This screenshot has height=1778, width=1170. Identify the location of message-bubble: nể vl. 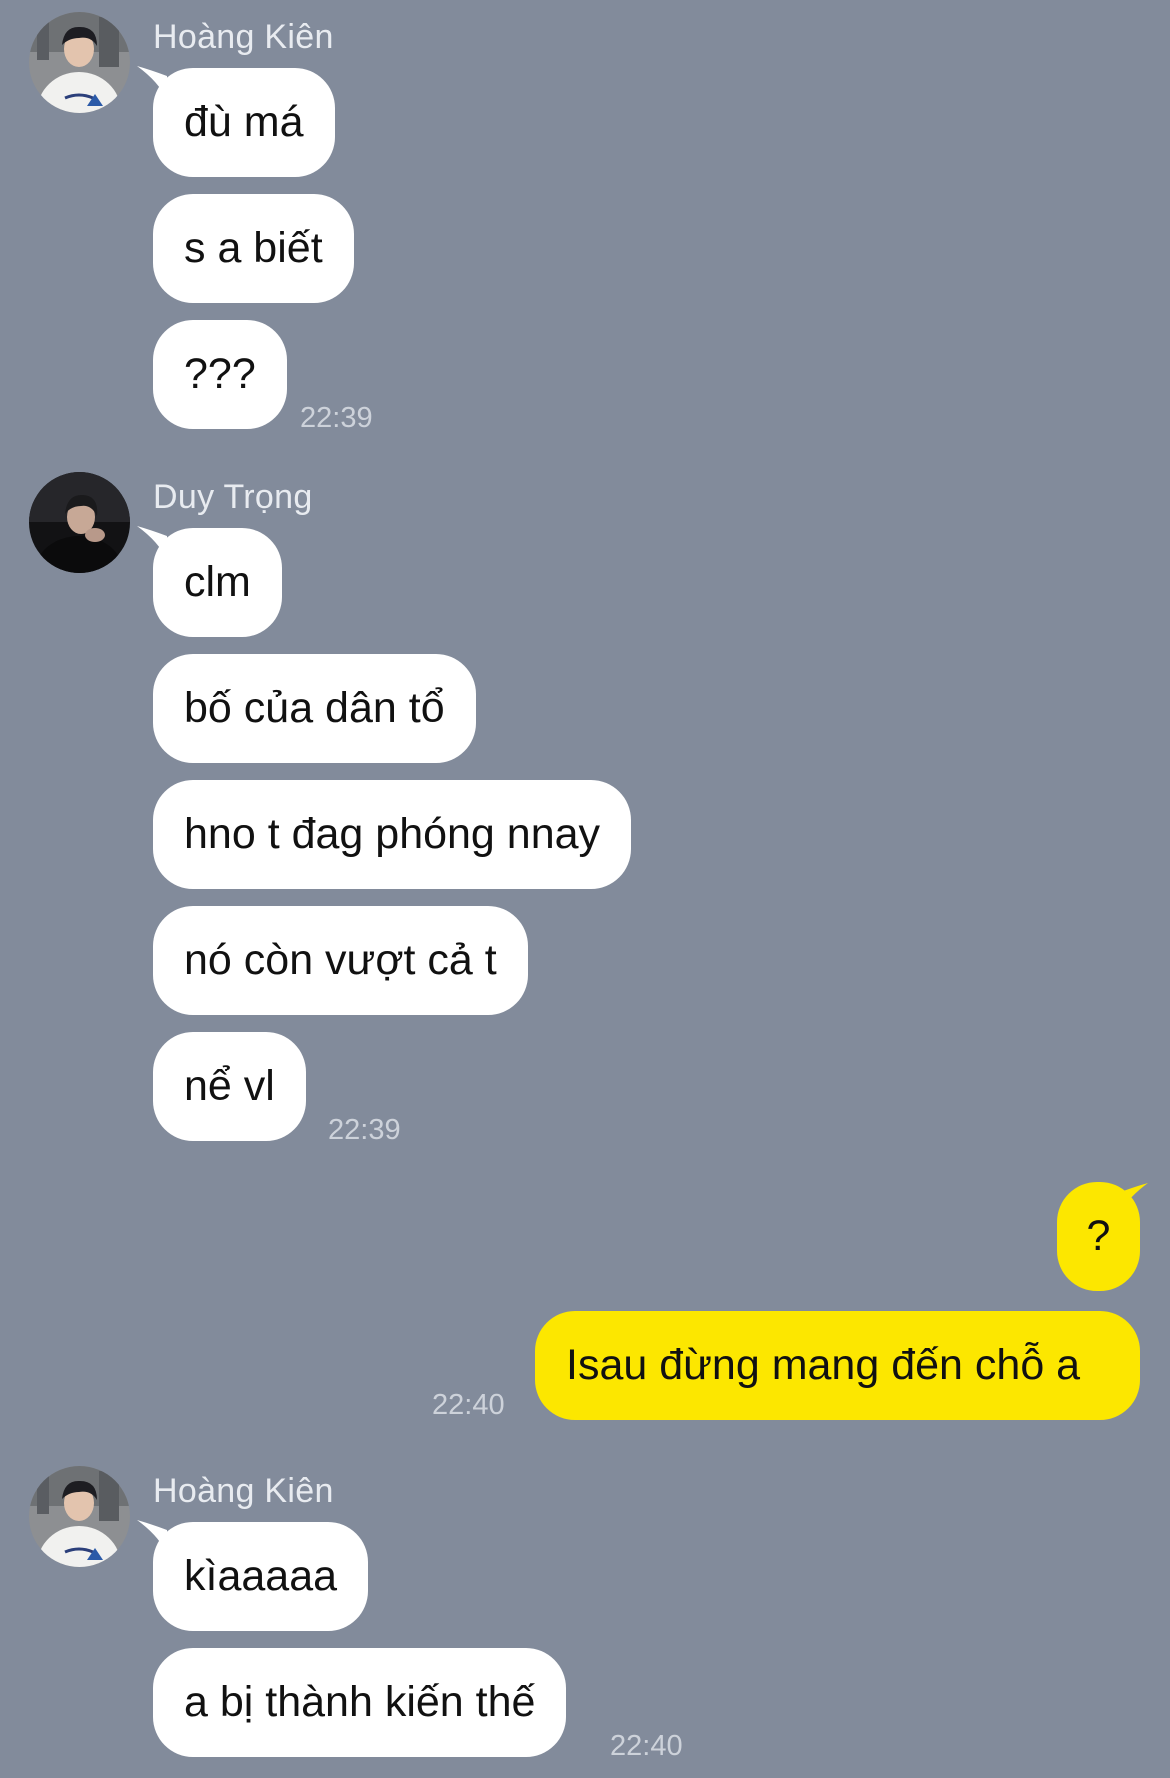
(229, 1086).